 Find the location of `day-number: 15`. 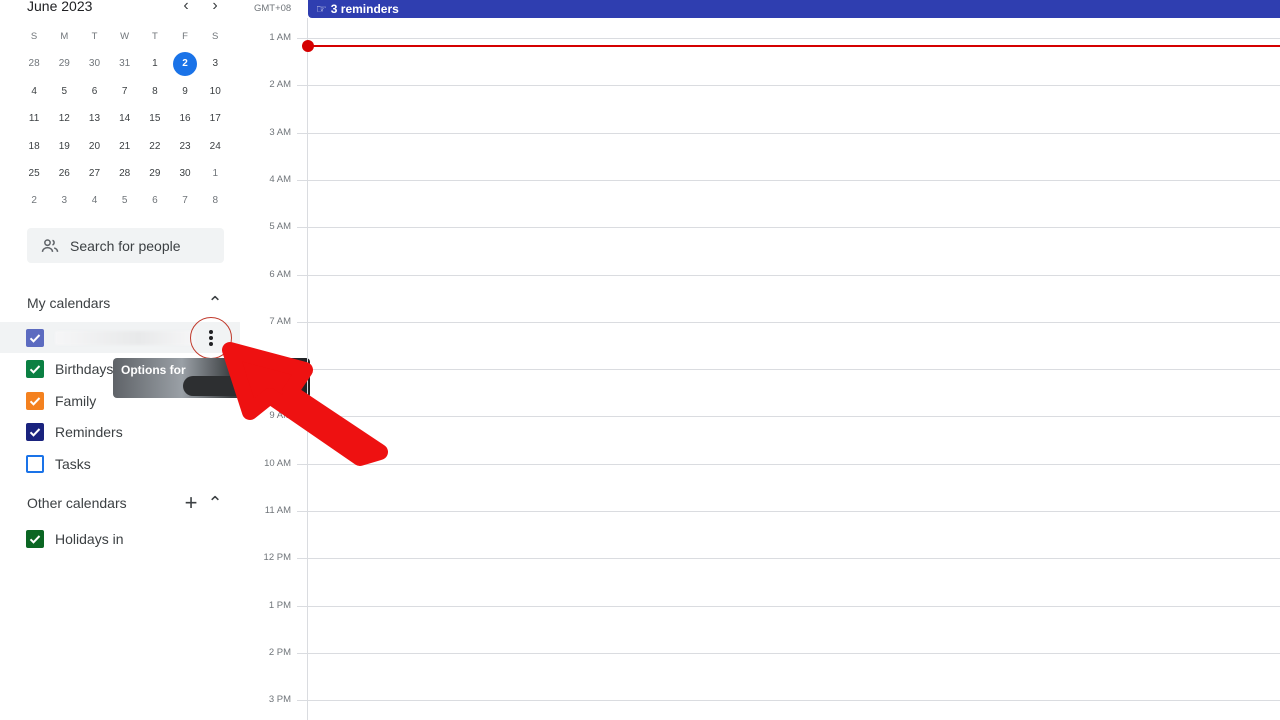

day-number: 15 is located at coordinates (155, 119).